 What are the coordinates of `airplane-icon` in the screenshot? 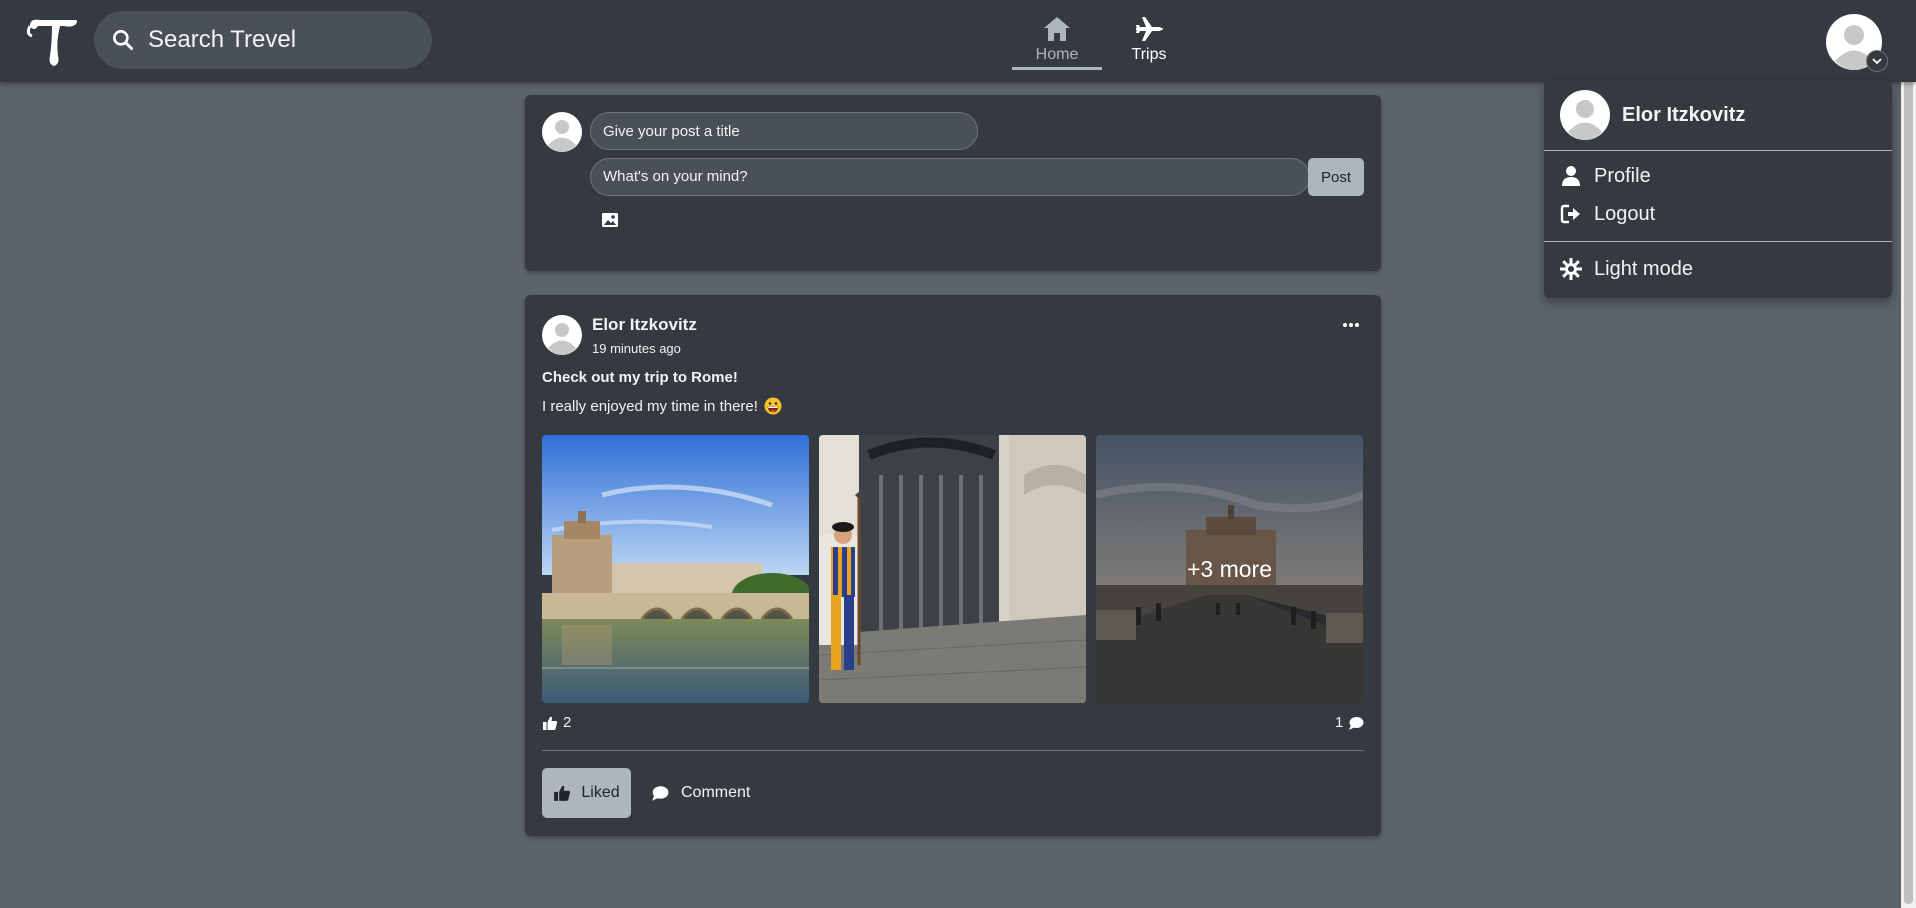 It's located at (1149, 29).